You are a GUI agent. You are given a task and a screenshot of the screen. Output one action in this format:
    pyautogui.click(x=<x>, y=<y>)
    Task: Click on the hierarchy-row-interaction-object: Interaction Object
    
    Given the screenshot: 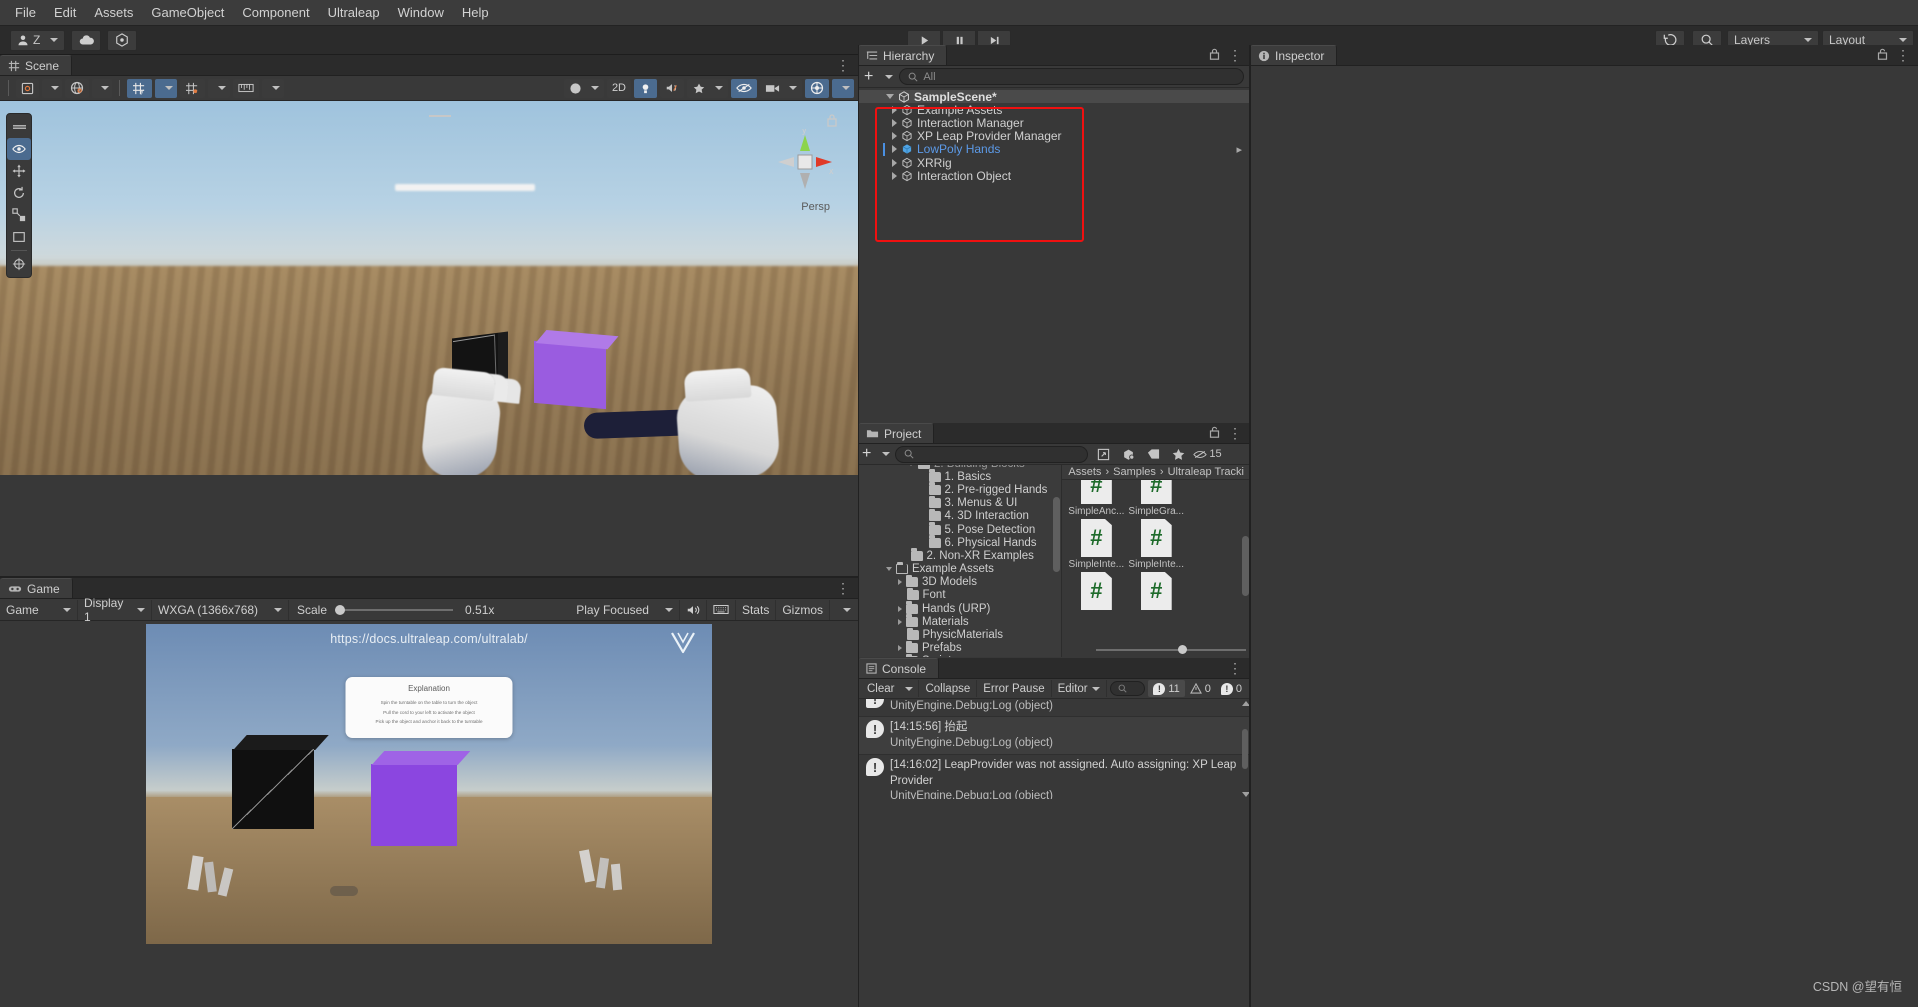 What is the action you would take?
    pyautogui.click(x=1054, y=176)
    